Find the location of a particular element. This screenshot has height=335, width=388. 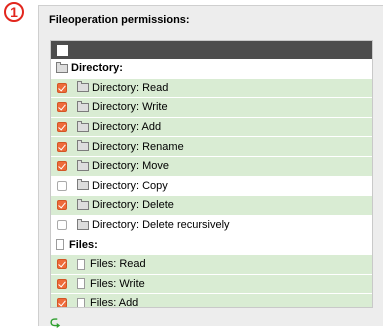

row-label: Files: is located at coordinates (83, 244).